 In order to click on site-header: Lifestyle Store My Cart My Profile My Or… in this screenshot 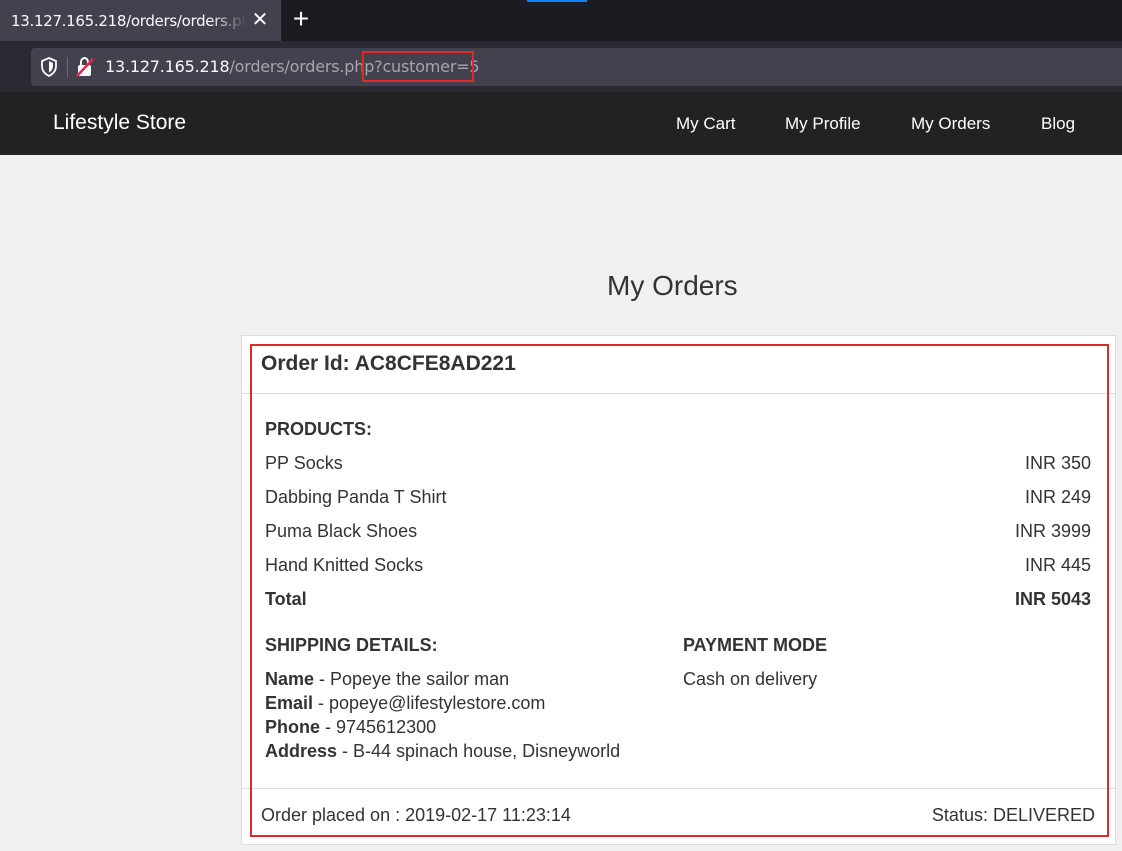, I will do `click(561, 123)`.